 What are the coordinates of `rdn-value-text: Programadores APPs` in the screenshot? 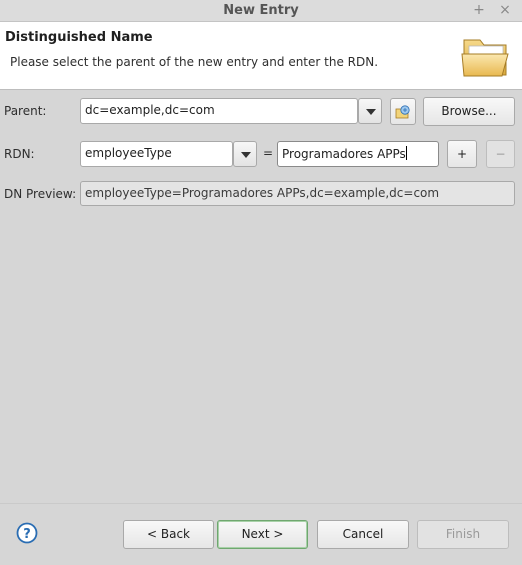 It's located at (344, 154).